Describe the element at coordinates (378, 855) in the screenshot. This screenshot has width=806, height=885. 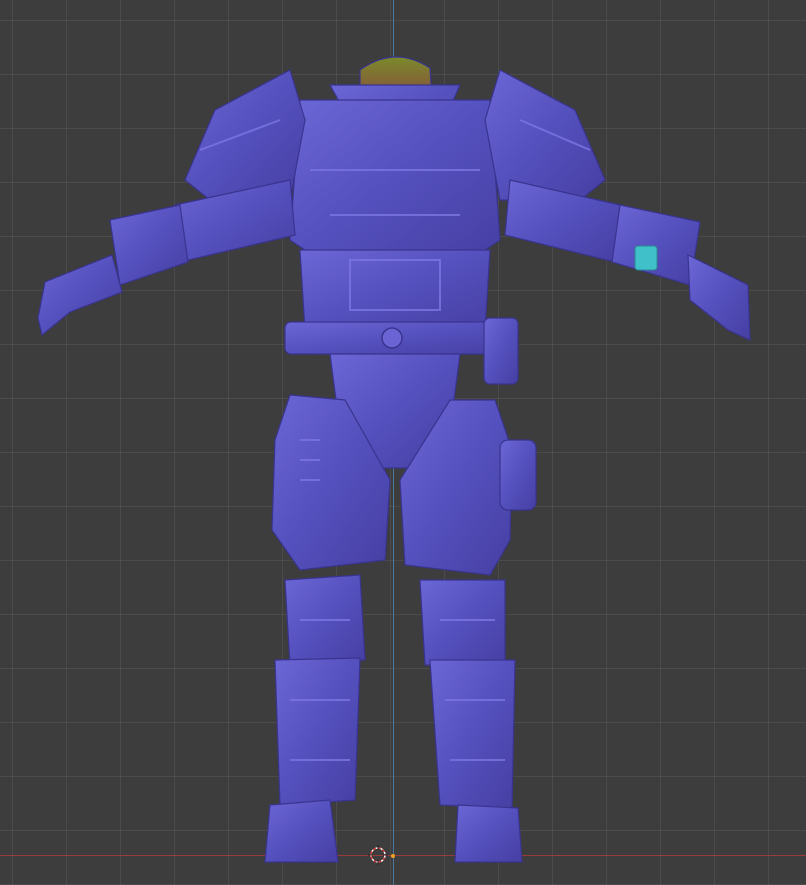
I see `3d-cursor-icon` at that location.